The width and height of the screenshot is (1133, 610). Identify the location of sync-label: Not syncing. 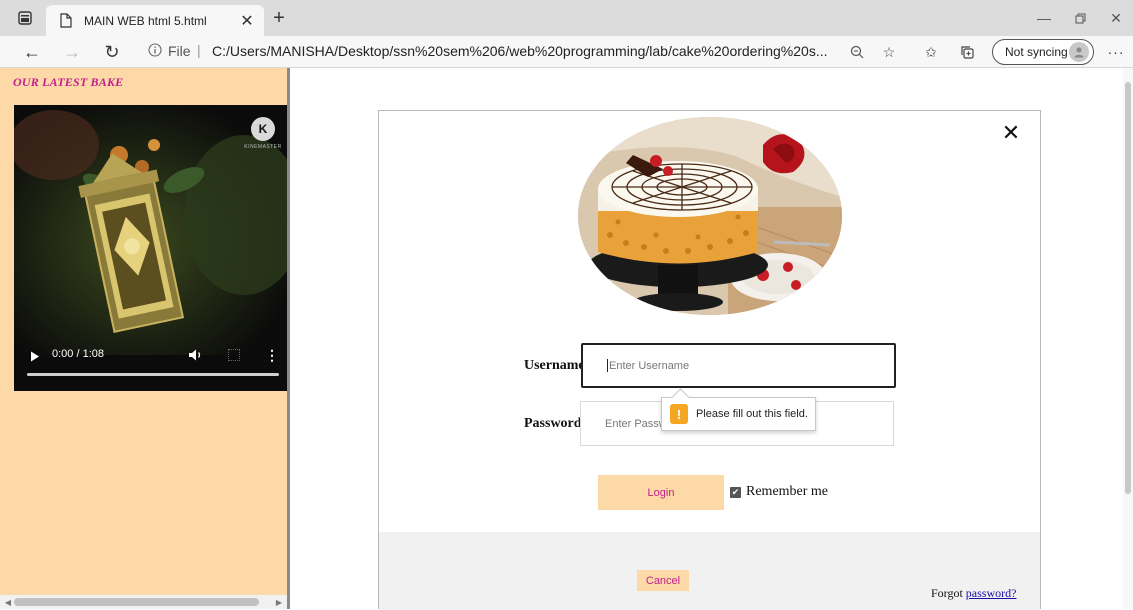
(1036, 52).